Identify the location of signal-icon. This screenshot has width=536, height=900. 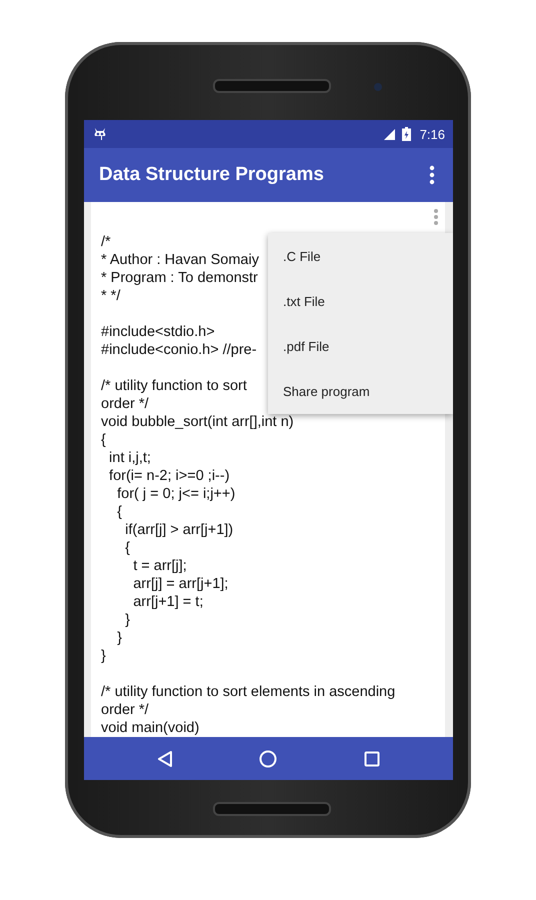
(389, 134).